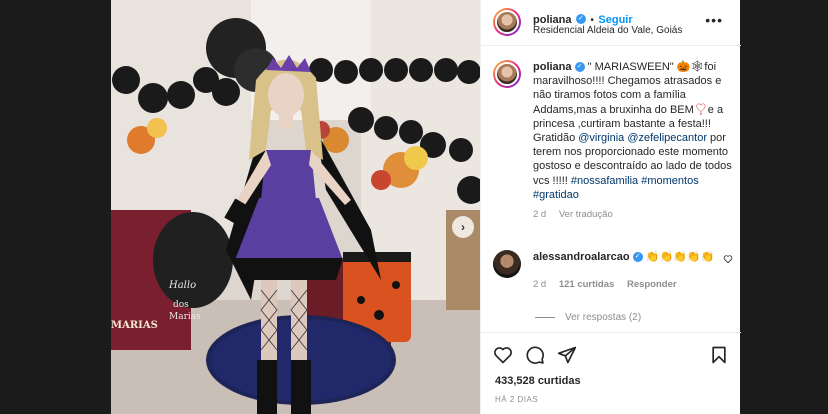  Describe the element at coordinates (680, 257) in the screenshot. I see `comment-text: 👏👏👏👏👏` at that location.